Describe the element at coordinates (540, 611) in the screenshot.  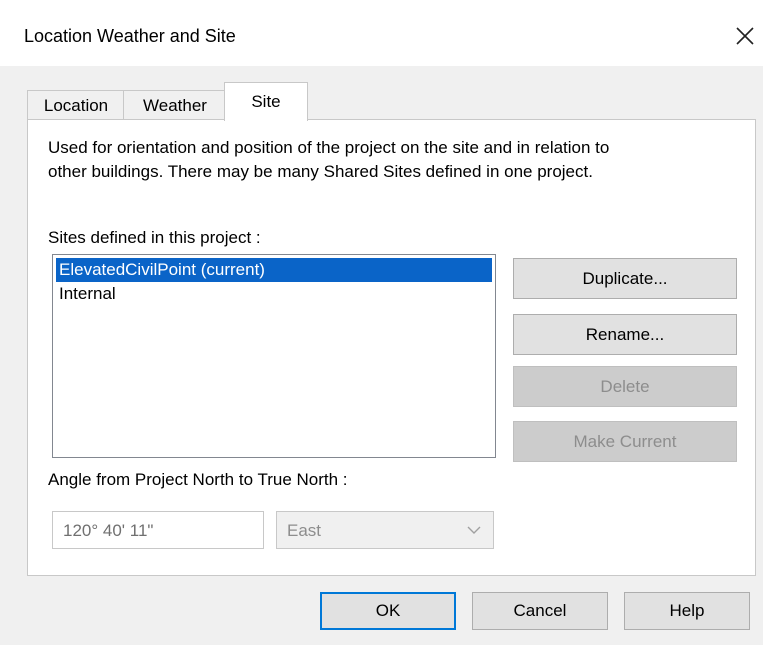
I see `cancel-button: Cancel` at that location.